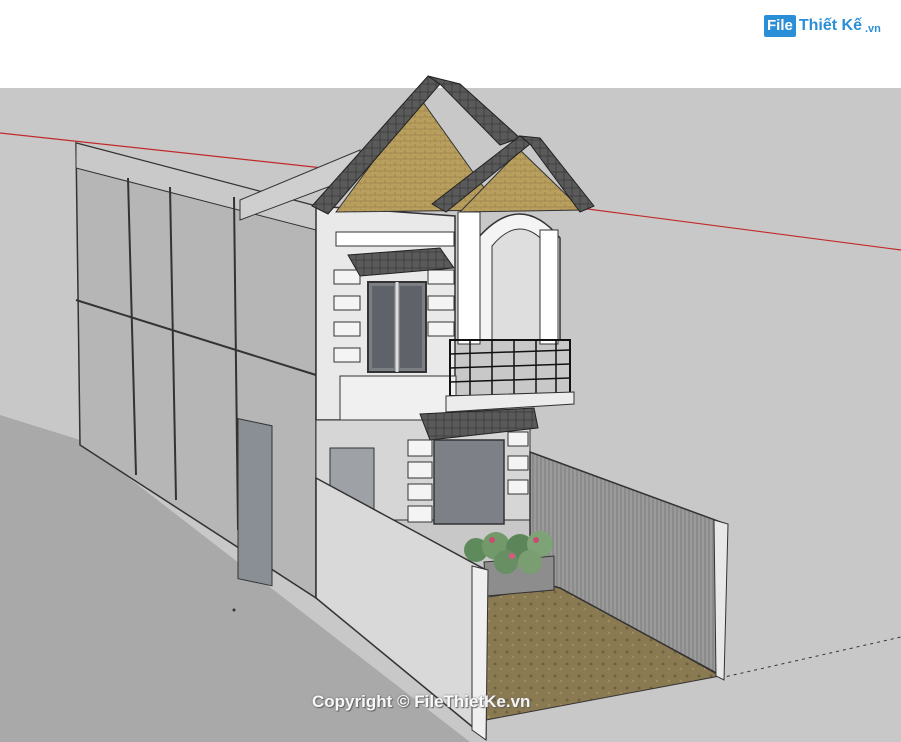 This screenshot has width=901, height=742. What do you see at coordinates (780, 26) in the screenshot?
I see `logo-box: File` at bounding box center [780, 26].